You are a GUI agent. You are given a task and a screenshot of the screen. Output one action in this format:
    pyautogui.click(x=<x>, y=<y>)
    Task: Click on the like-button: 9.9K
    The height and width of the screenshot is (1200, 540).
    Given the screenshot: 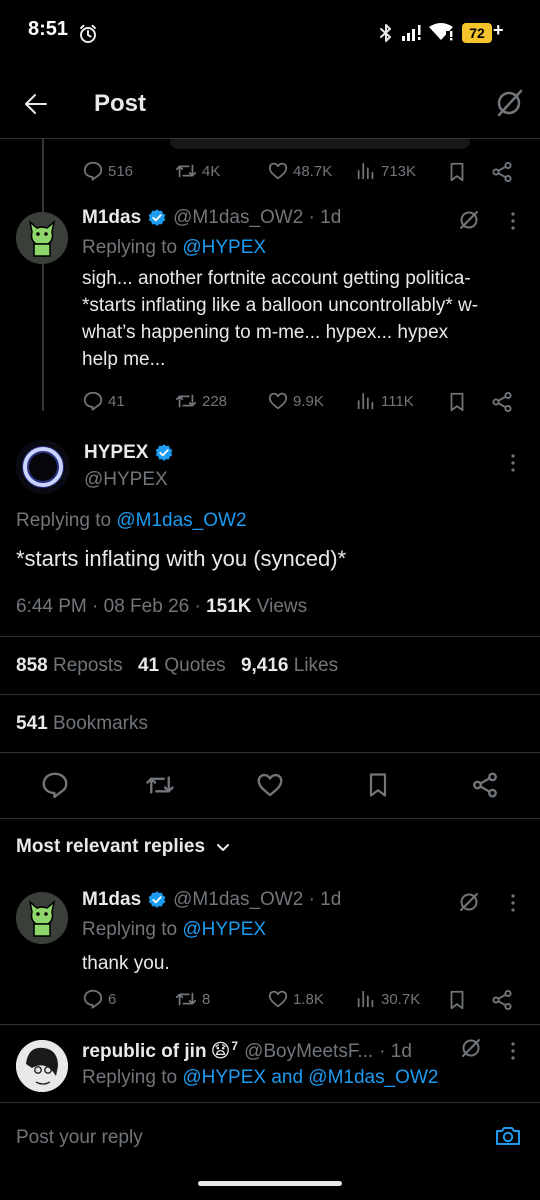 What is the action you would take?
    pyautogui.click(x=295, y=401)
    